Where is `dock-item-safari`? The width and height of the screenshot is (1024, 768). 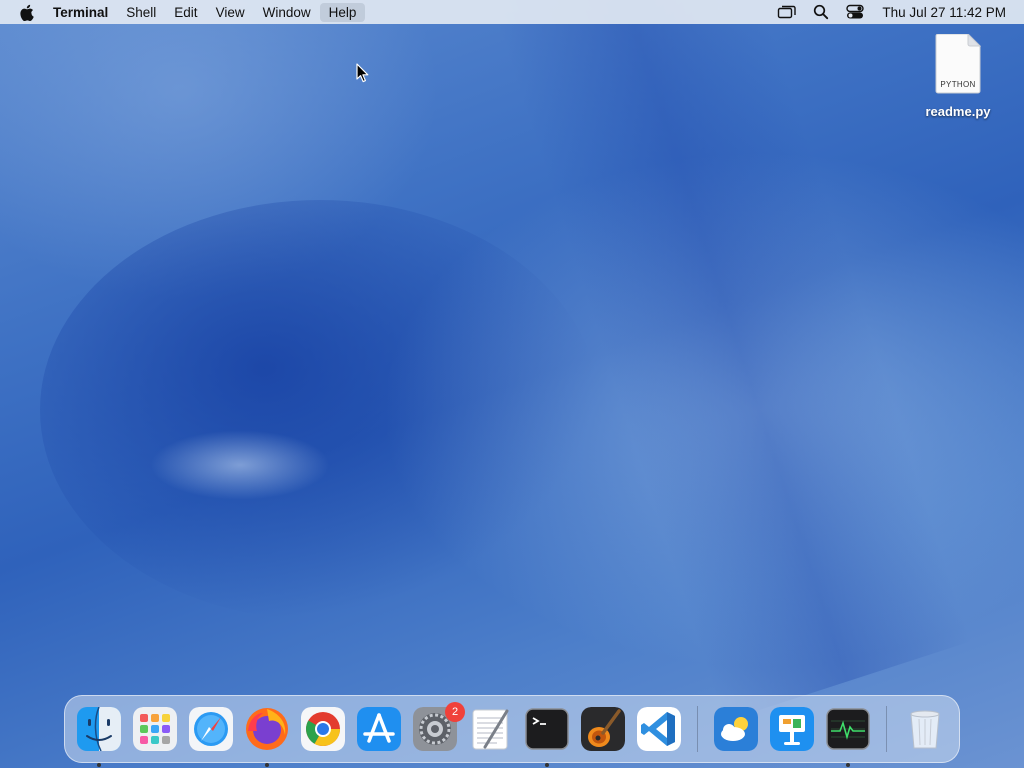 dock-item-safari is located at coordinates (211, 729).